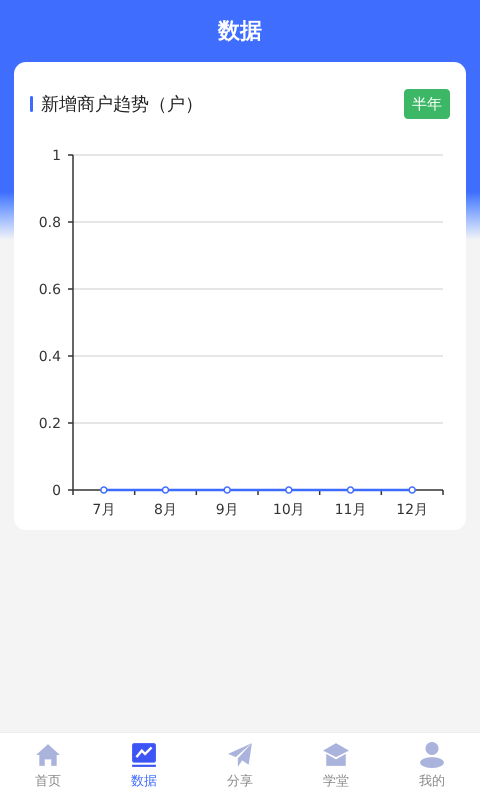  I want to click on nav-tab: 分享, so click(240, 766).